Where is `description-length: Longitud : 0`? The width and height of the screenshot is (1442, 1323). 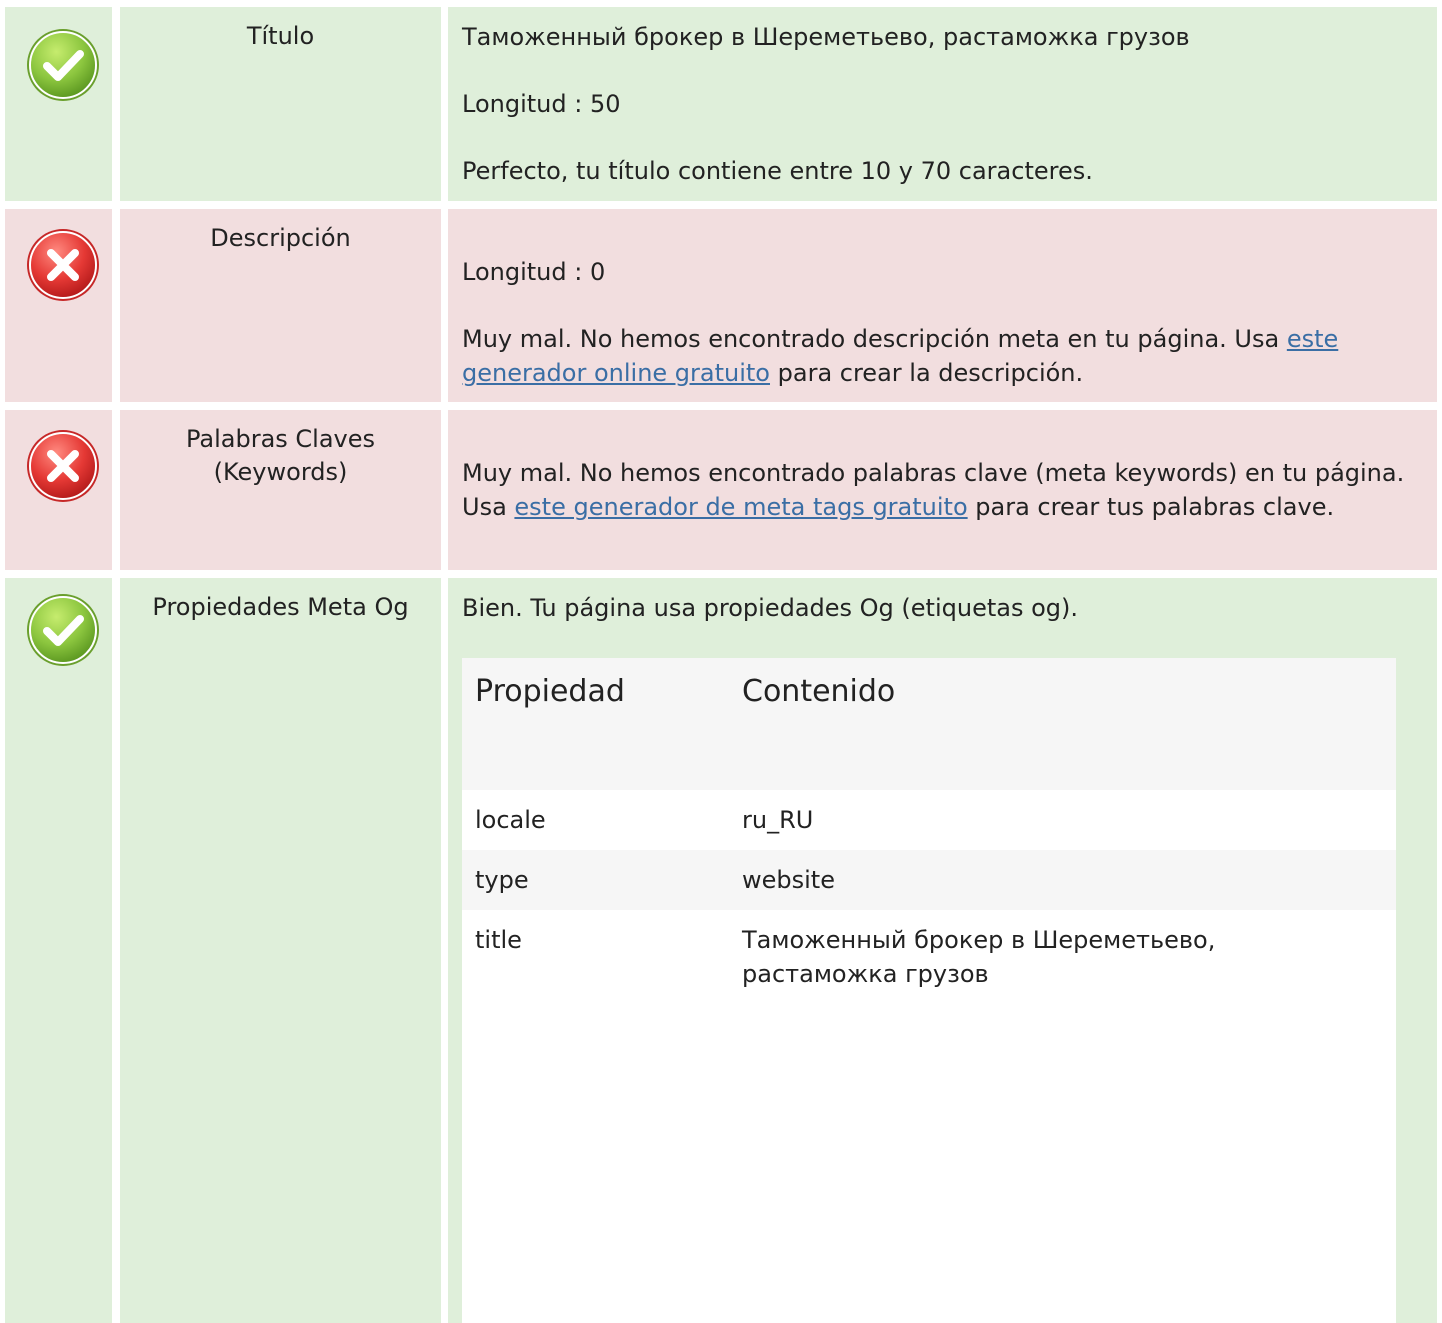
description-length: Longitud : 0 is located at coordinates (534, 272).